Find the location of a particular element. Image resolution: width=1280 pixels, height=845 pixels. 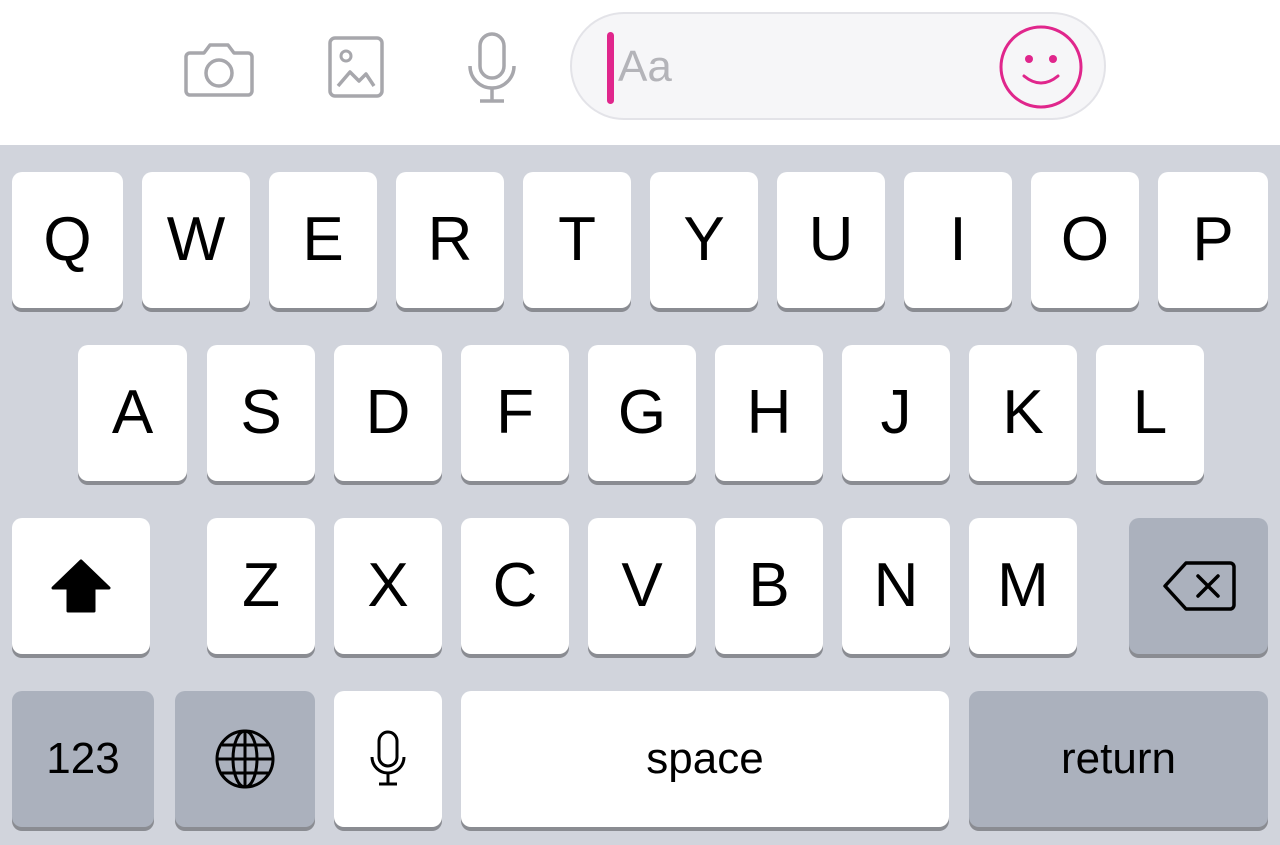

emoji-button is located at coordinates (1041, 67).